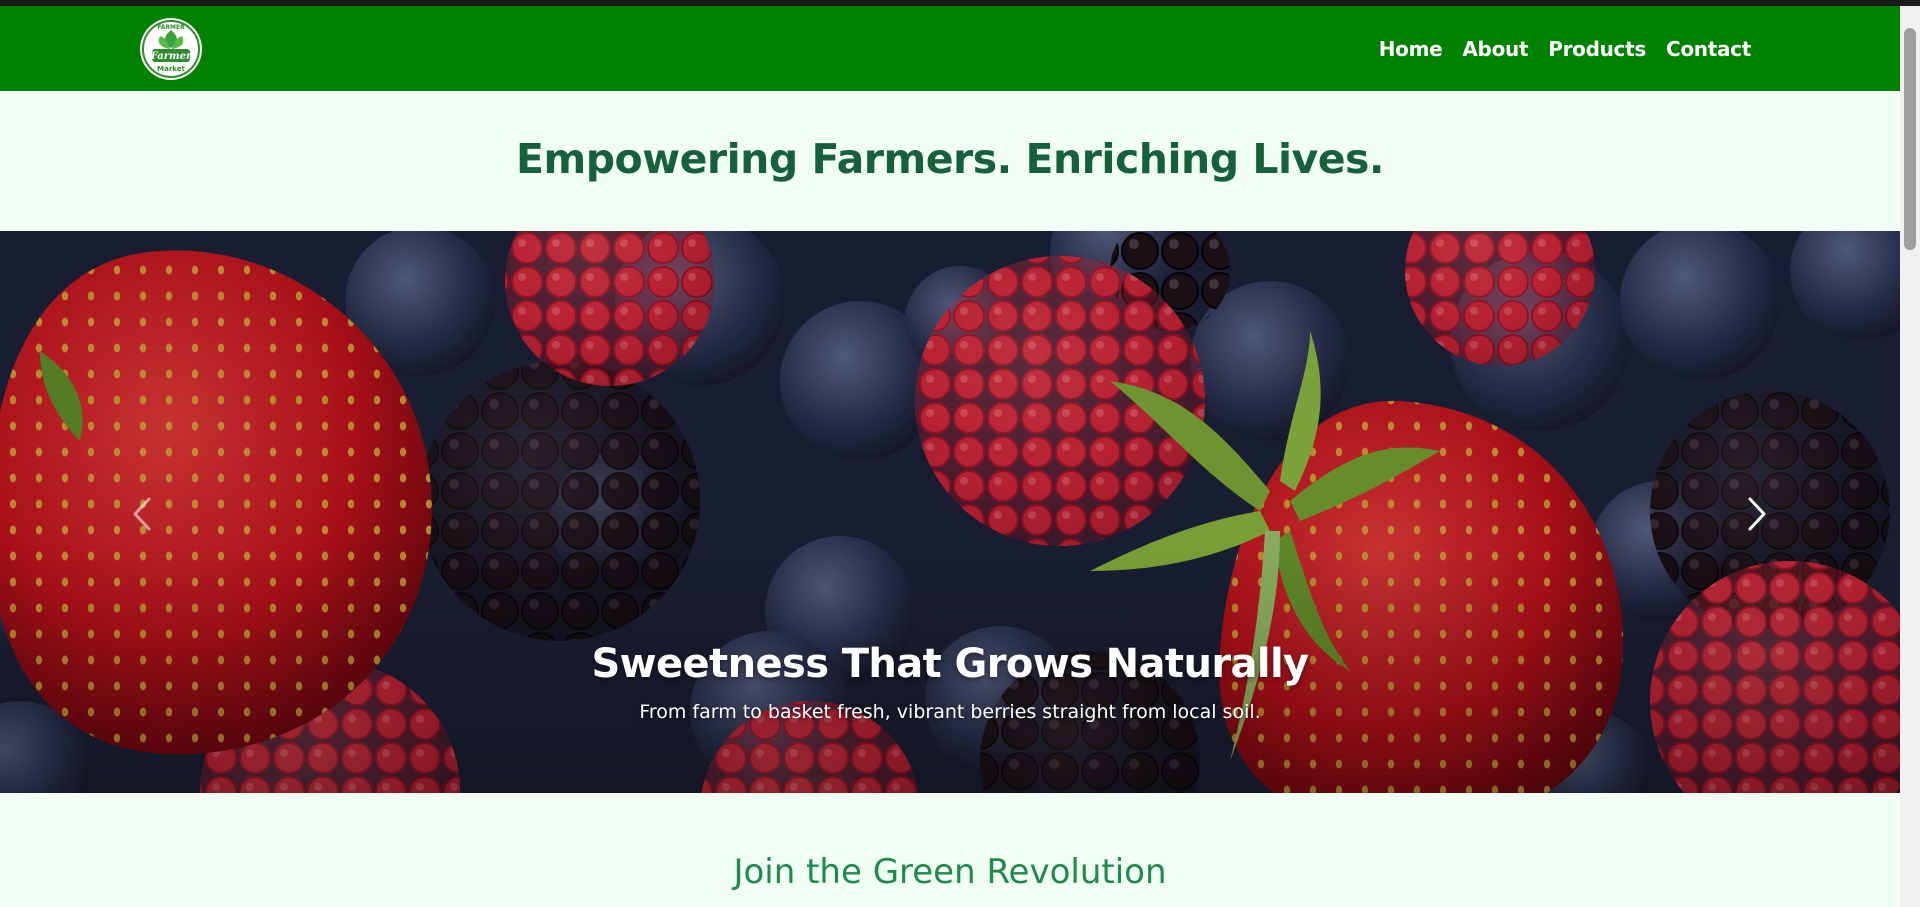 The height and width of the screenshot is (907, 1920). I want to click on nav-links: Home About Products Contact, so click(1565, 48).